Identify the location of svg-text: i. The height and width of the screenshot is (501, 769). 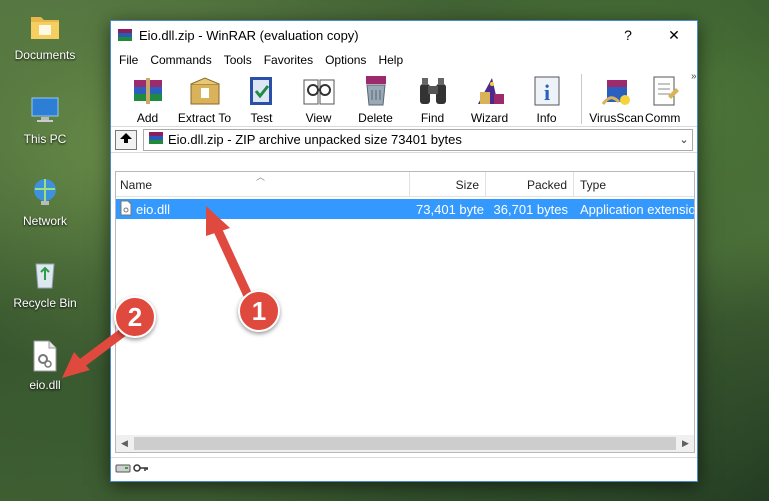
(546, 92).